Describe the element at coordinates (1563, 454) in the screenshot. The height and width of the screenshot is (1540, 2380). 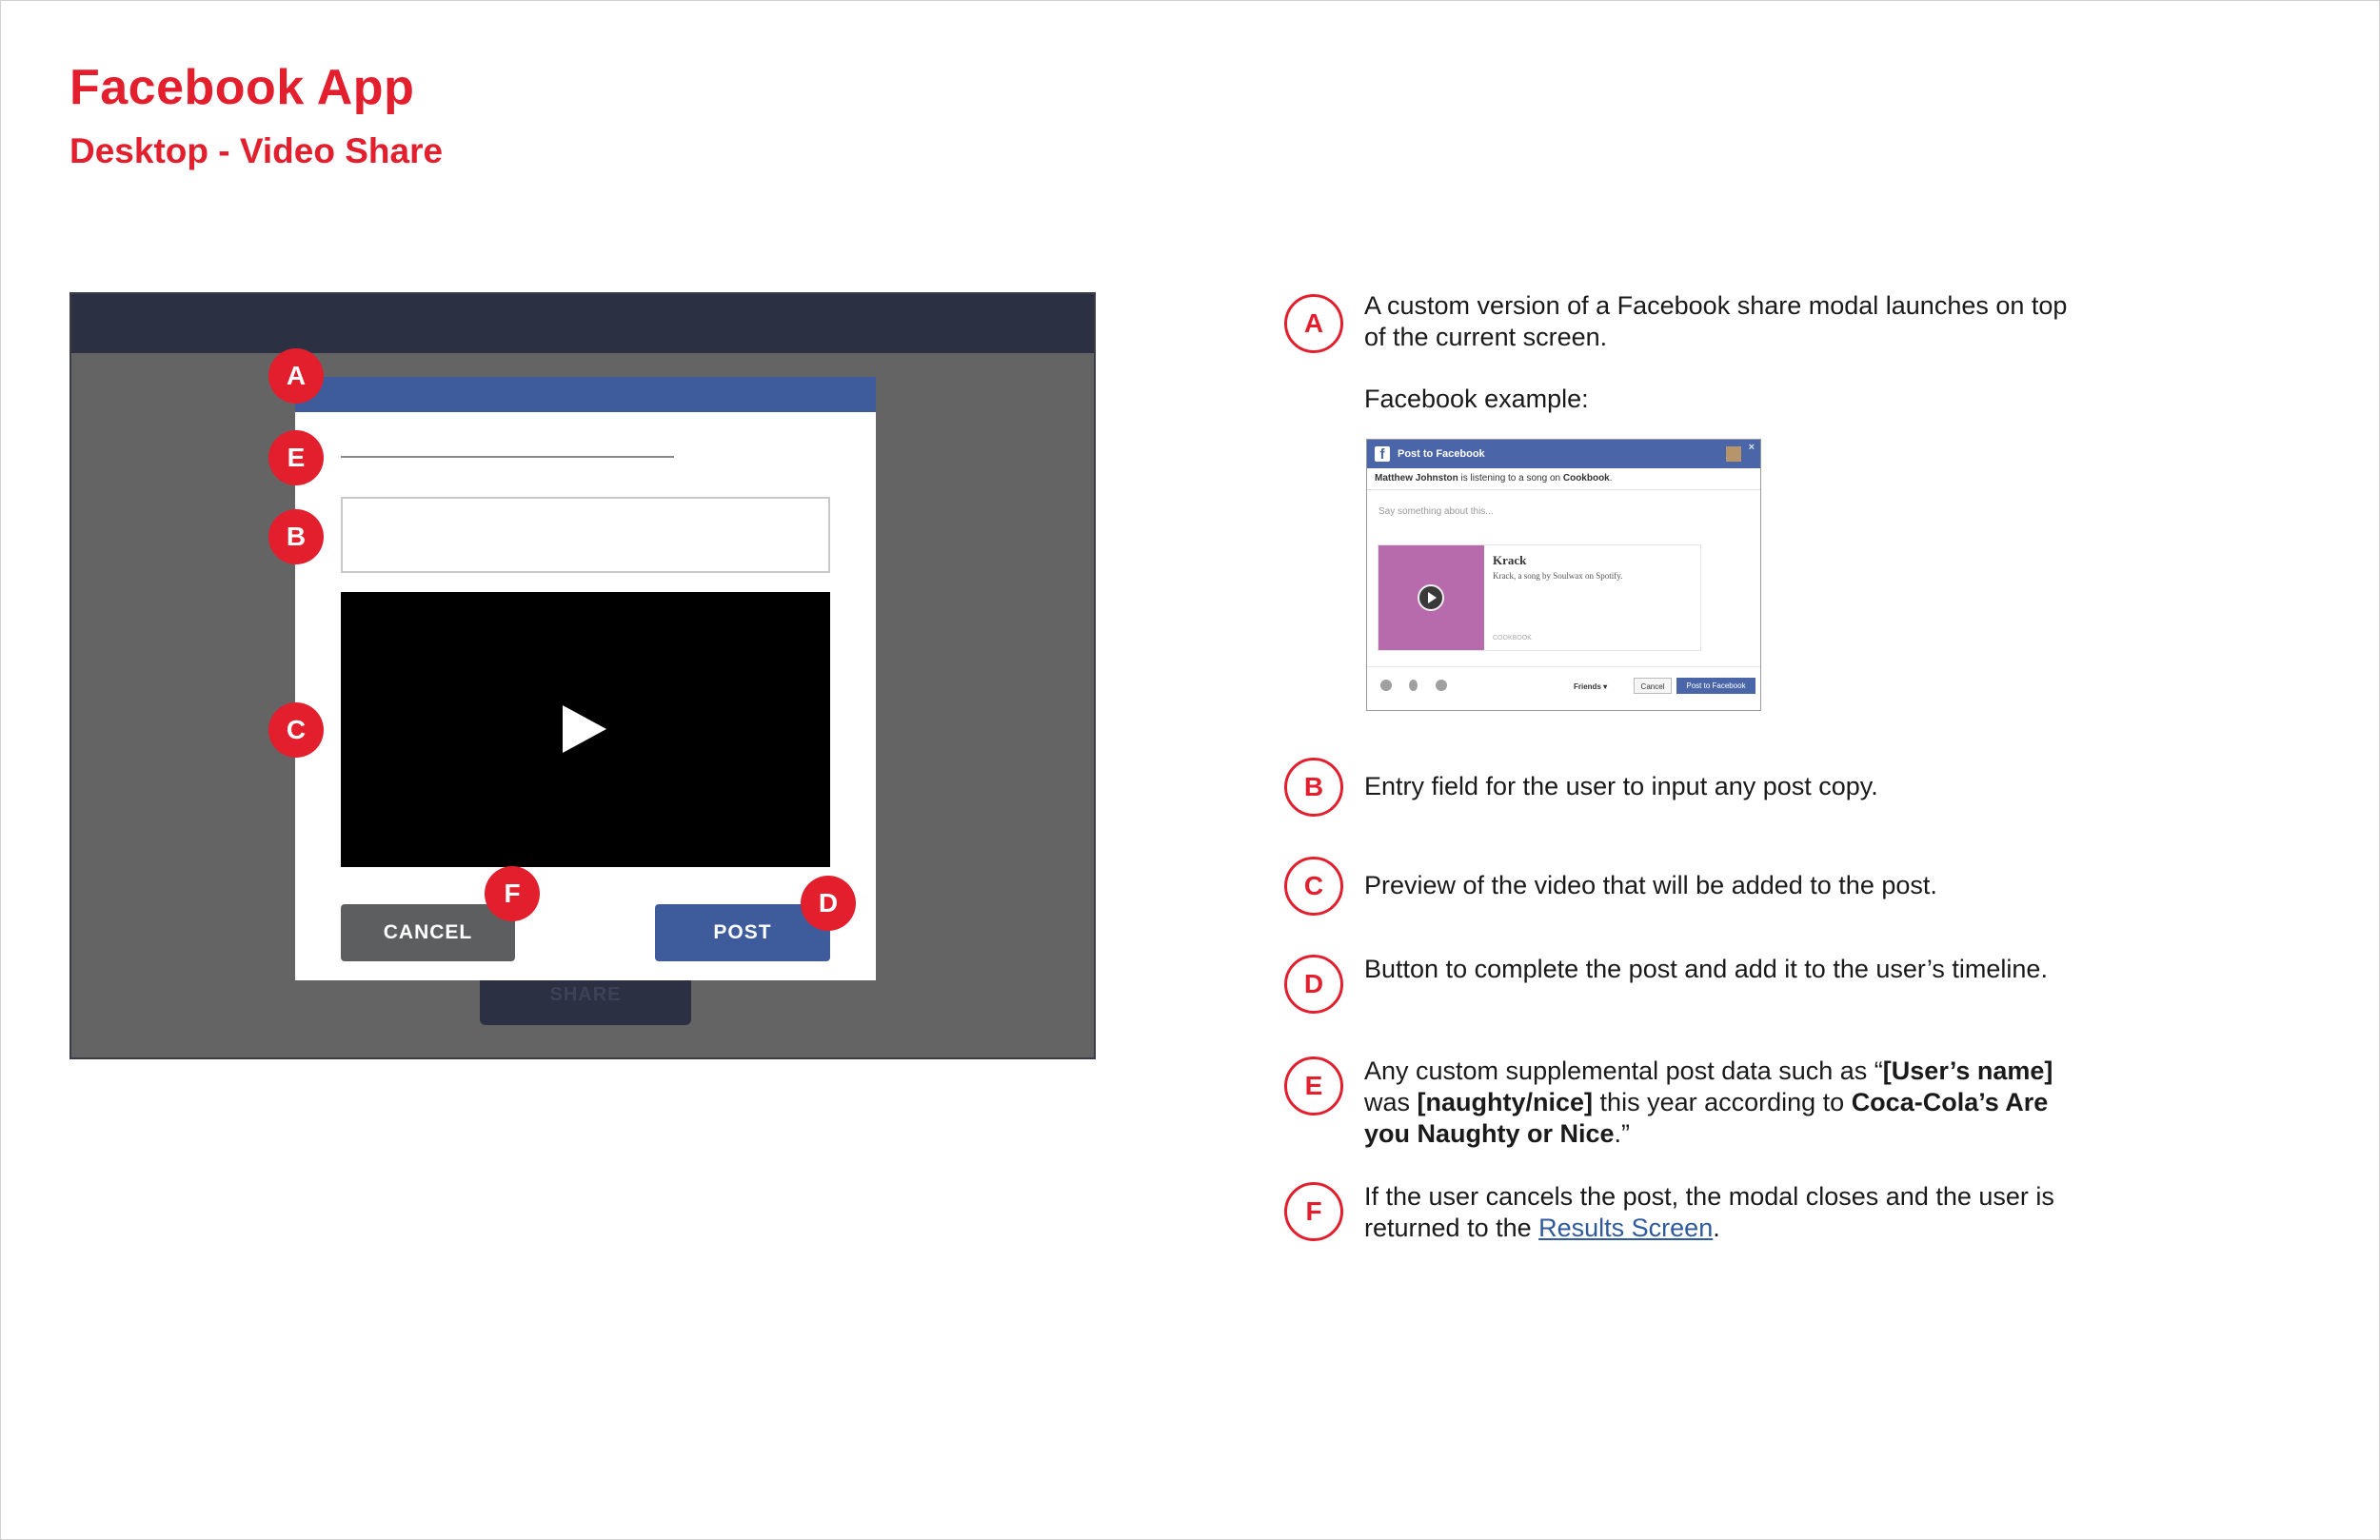
I see `fb-example-header: f Post to Facebook ×` at that location.